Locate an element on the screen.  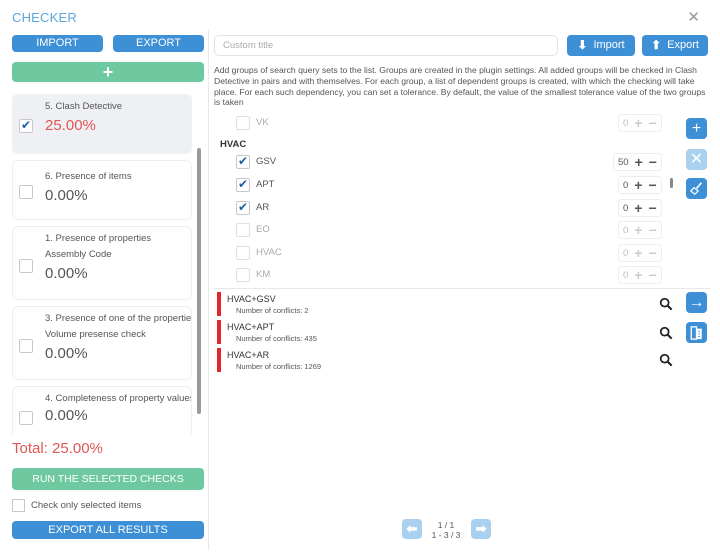
group-label: HVAC is located at coordinates (269, 252).